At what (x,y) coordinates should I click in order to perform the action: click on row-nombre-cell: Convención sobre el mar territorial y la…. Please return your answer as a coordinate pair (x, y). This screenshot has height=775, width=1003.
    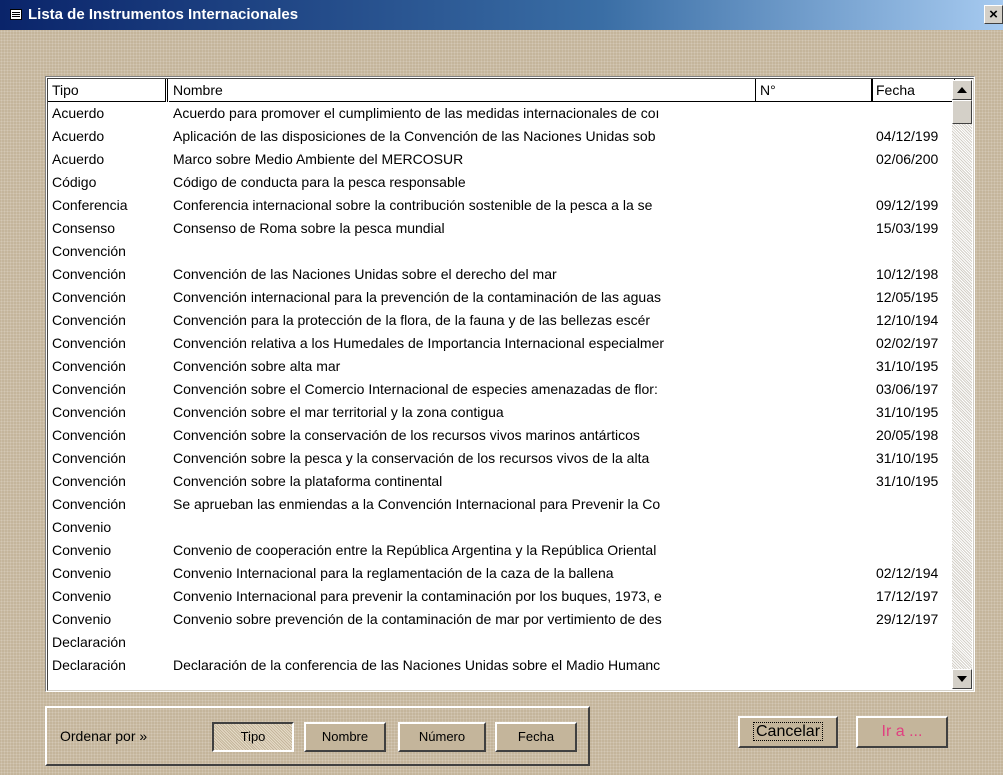
    Looking at the image, I should click on (338, 412).